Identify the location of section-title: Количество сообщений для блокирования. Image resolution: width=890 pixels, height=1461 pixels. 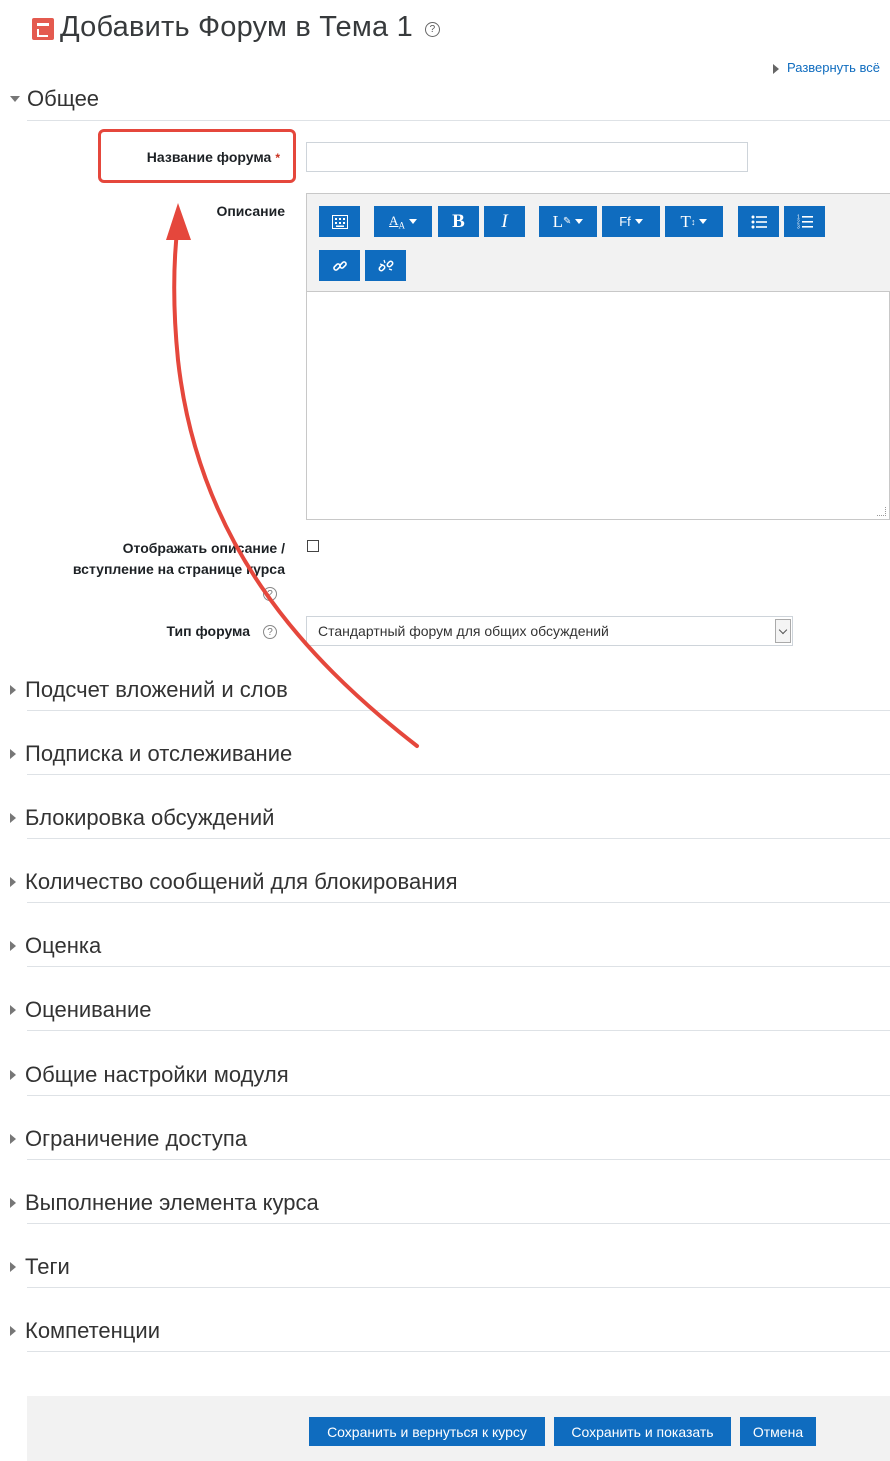
(241, 881).